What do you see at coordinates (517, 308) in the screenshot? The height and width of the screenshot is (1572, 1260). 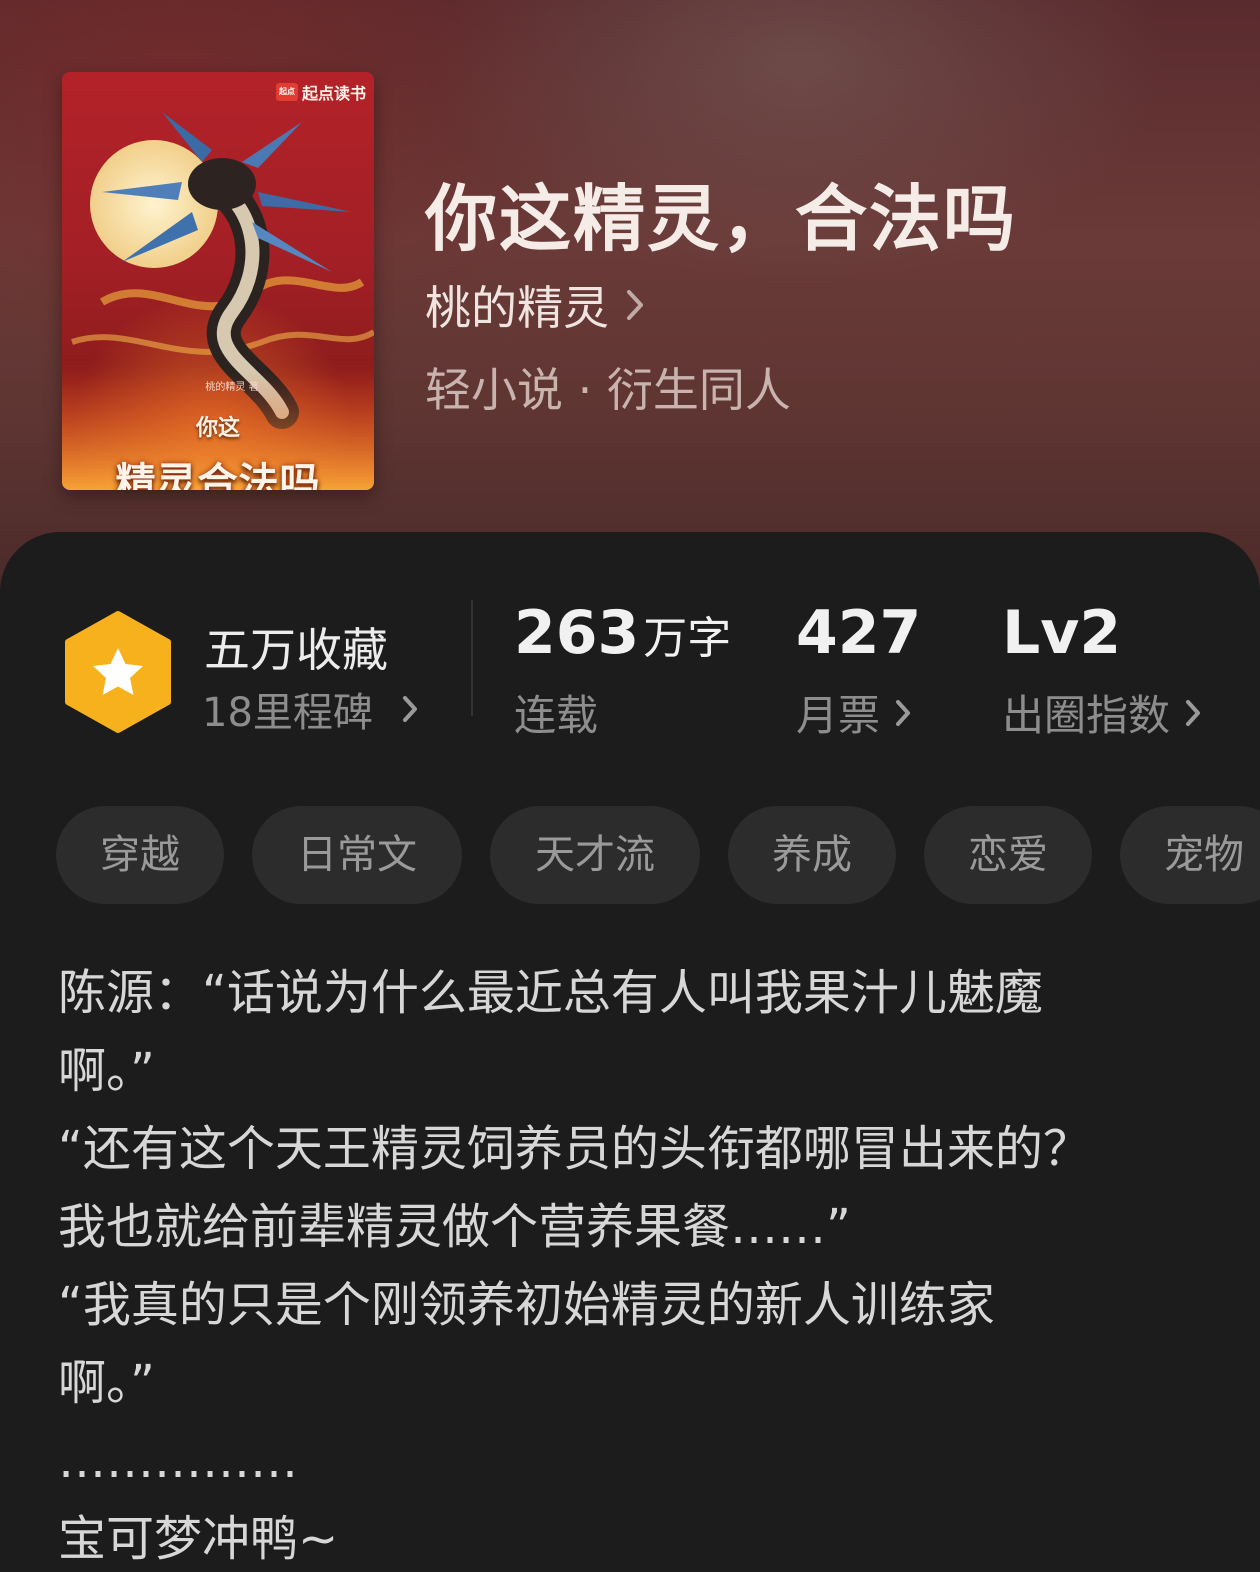 I see `author-name: 桃的精灵` at bounding box center [517, 308].